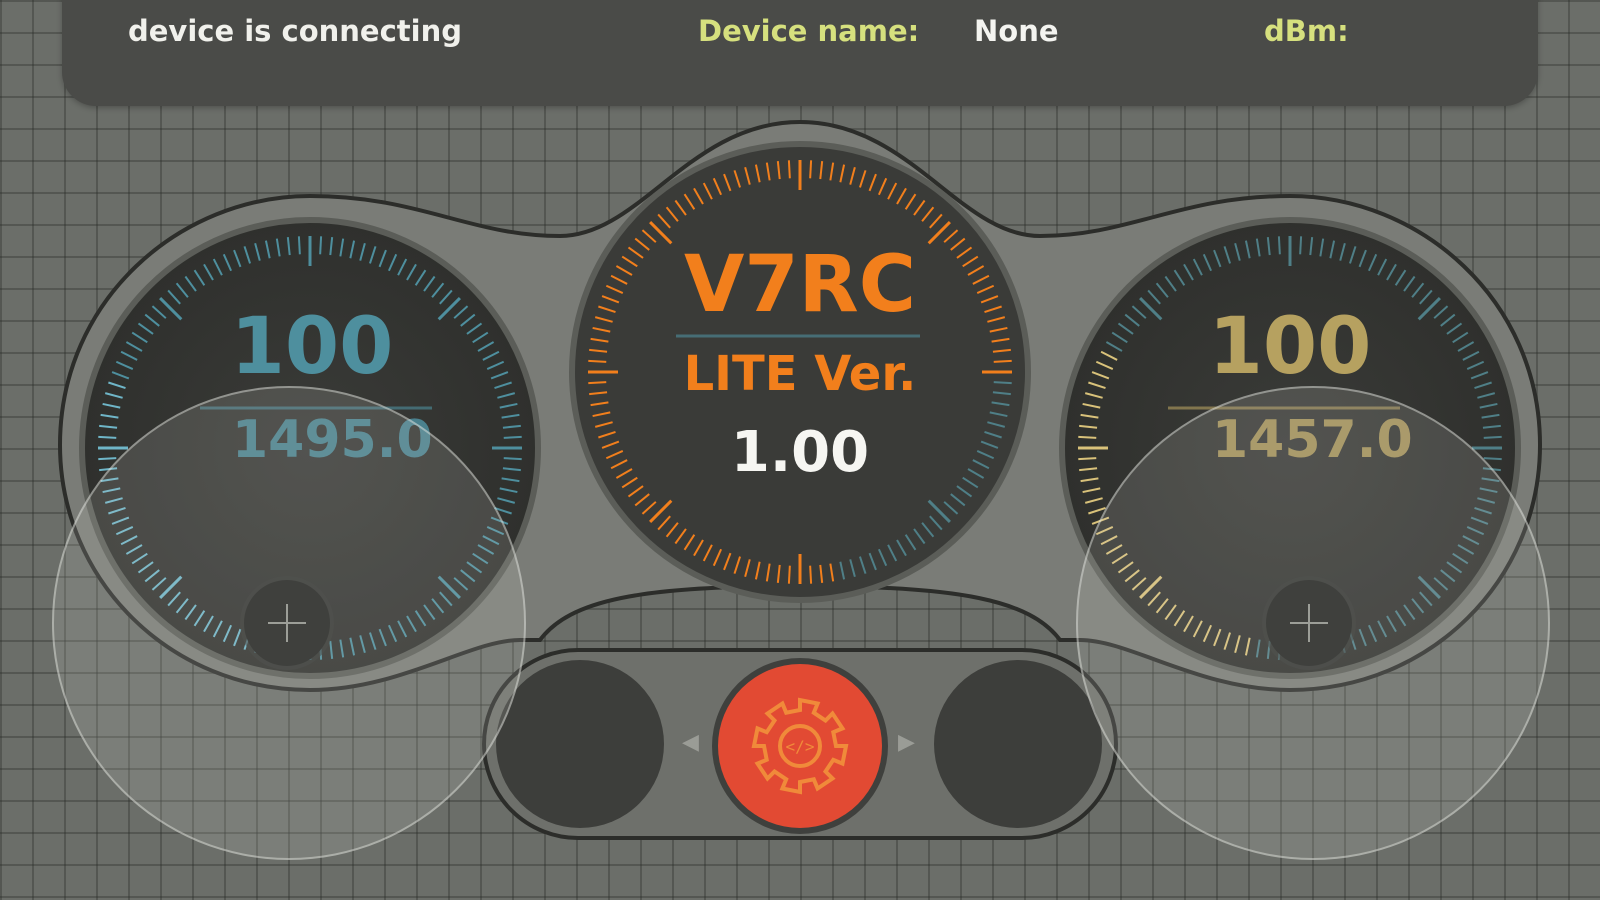  Describe the element at coordinates (906, 742) in the screenshot. I see `chevron-right-icon: ▶` at that location.